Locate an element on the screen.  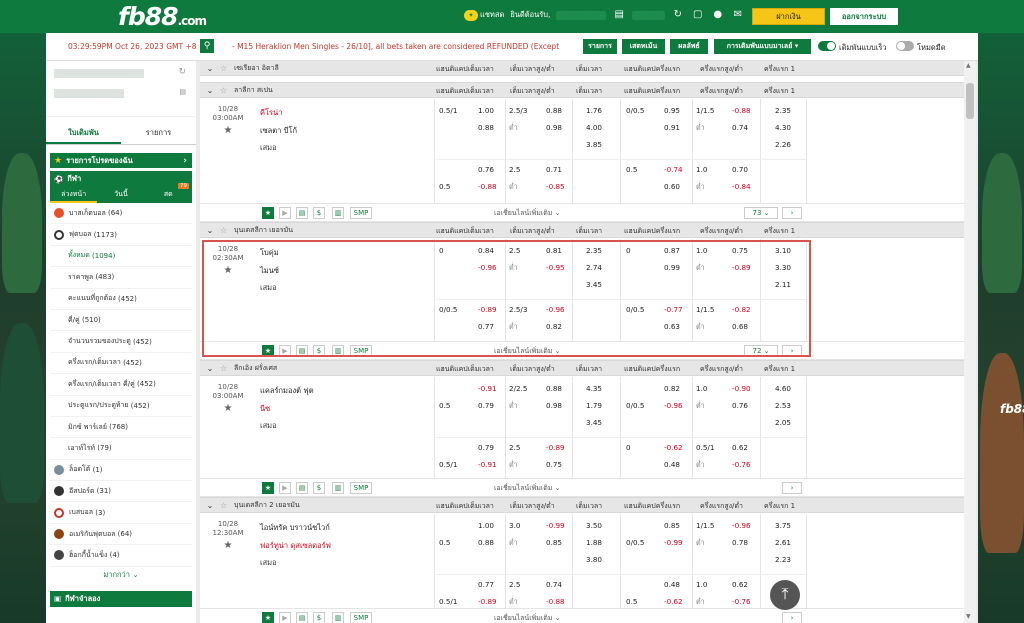
odds-ho1: 0.70 is located at coordinates (740, 169).